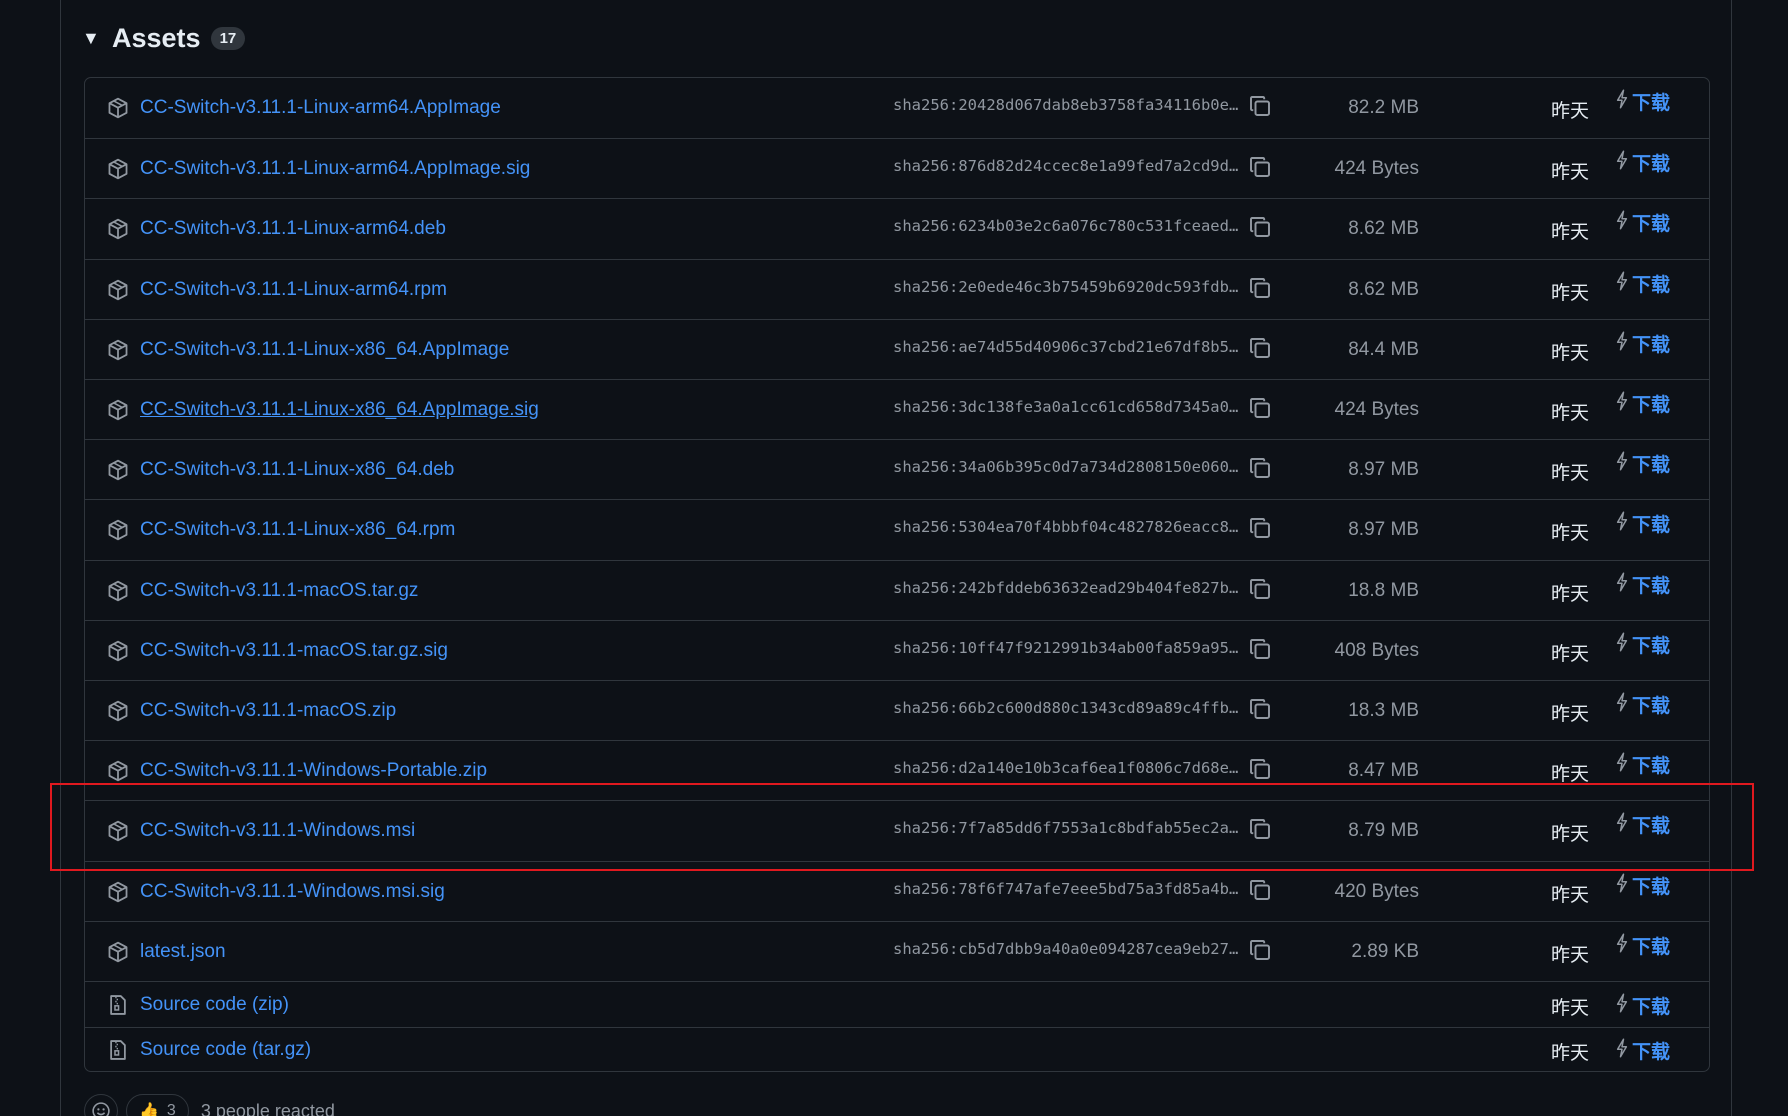  Describe the element at coordinates (183, 952) in the screenshot. I see `asset-name-link: latest.json` at that location.